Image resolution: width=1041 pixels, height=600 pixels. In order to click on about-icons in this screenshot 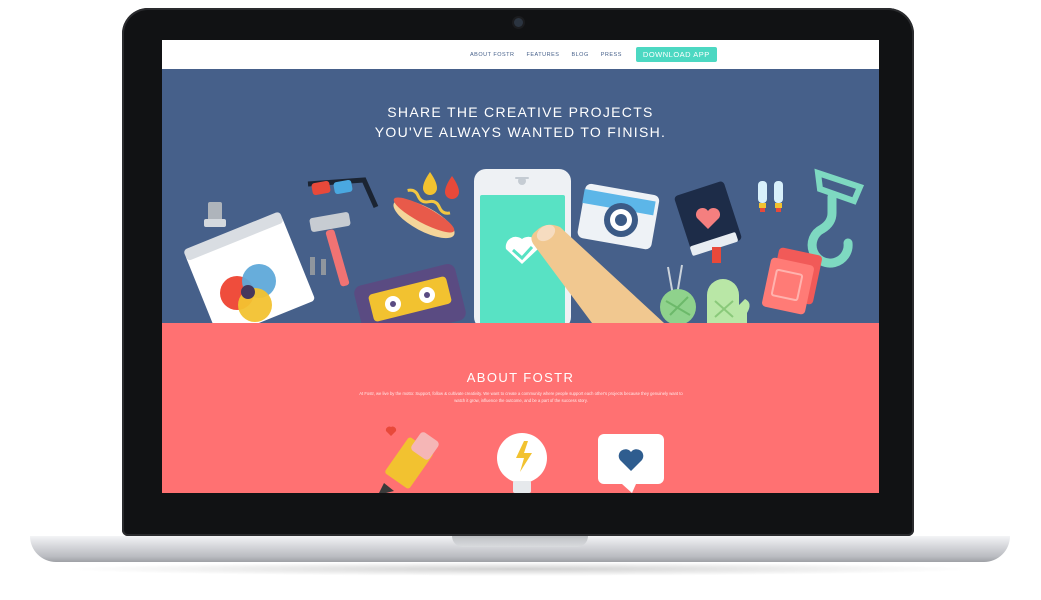, I will do `click(521, 459)`.